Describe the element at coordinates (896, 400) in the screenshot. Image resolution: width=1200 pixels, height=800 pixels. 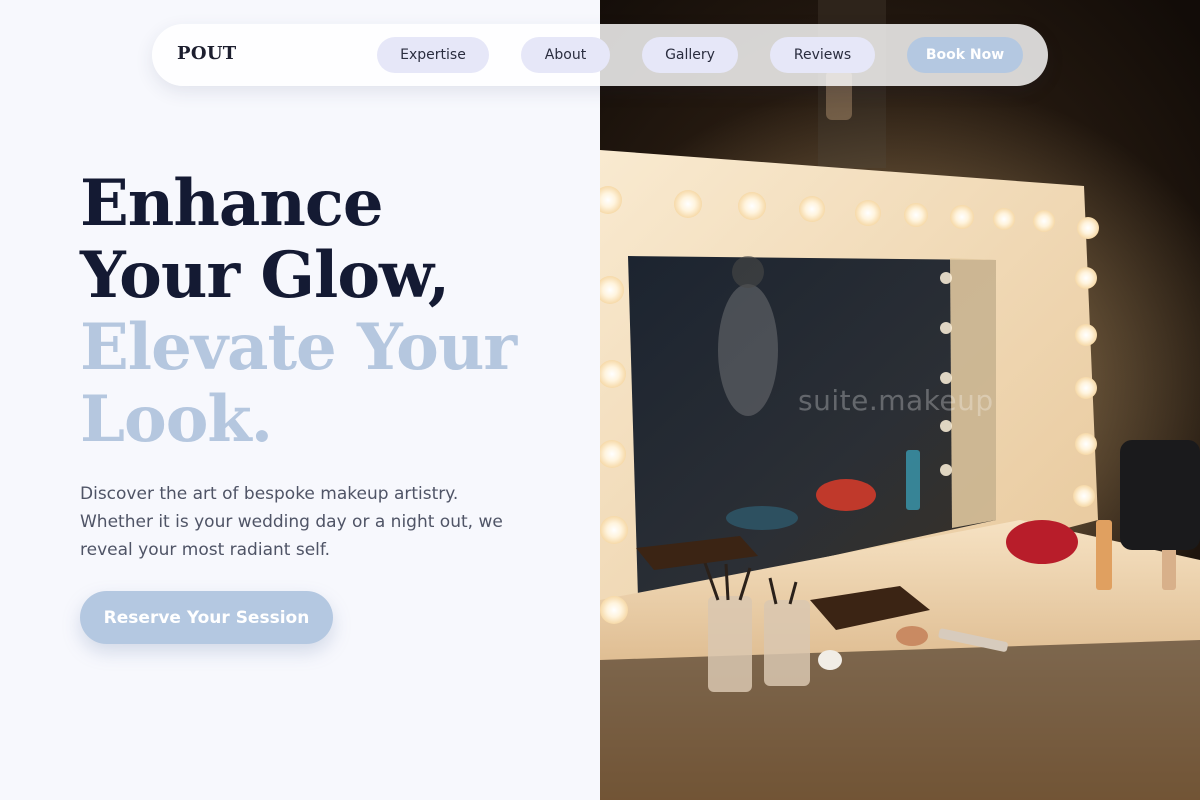
I see `photo-watermark: suite.makeup` at that location.